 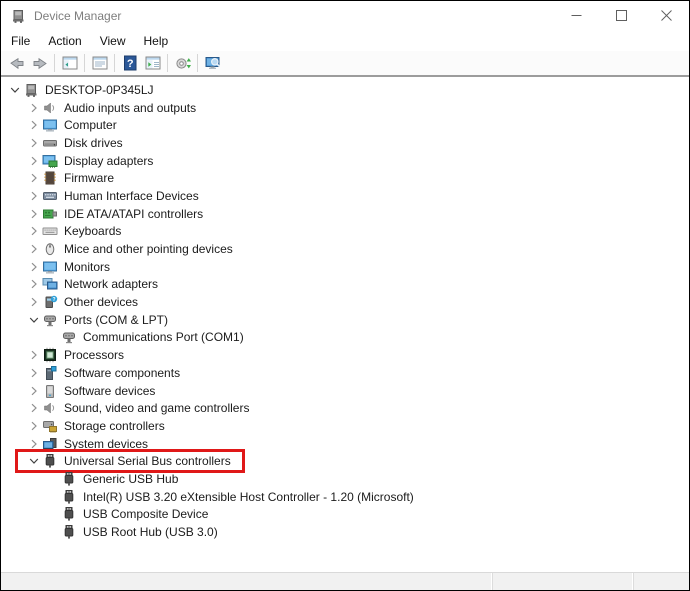 I want to click on show-action-pane-button, so click(x=152, y=63).